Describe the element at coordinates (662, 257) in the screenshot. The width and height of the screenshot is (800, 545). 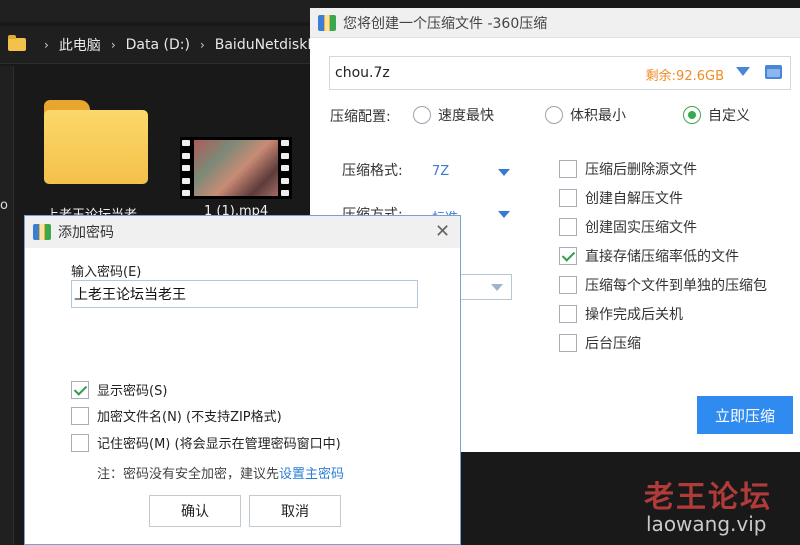
I see `option-label: 直接存储压缩率低的文件` at that location.